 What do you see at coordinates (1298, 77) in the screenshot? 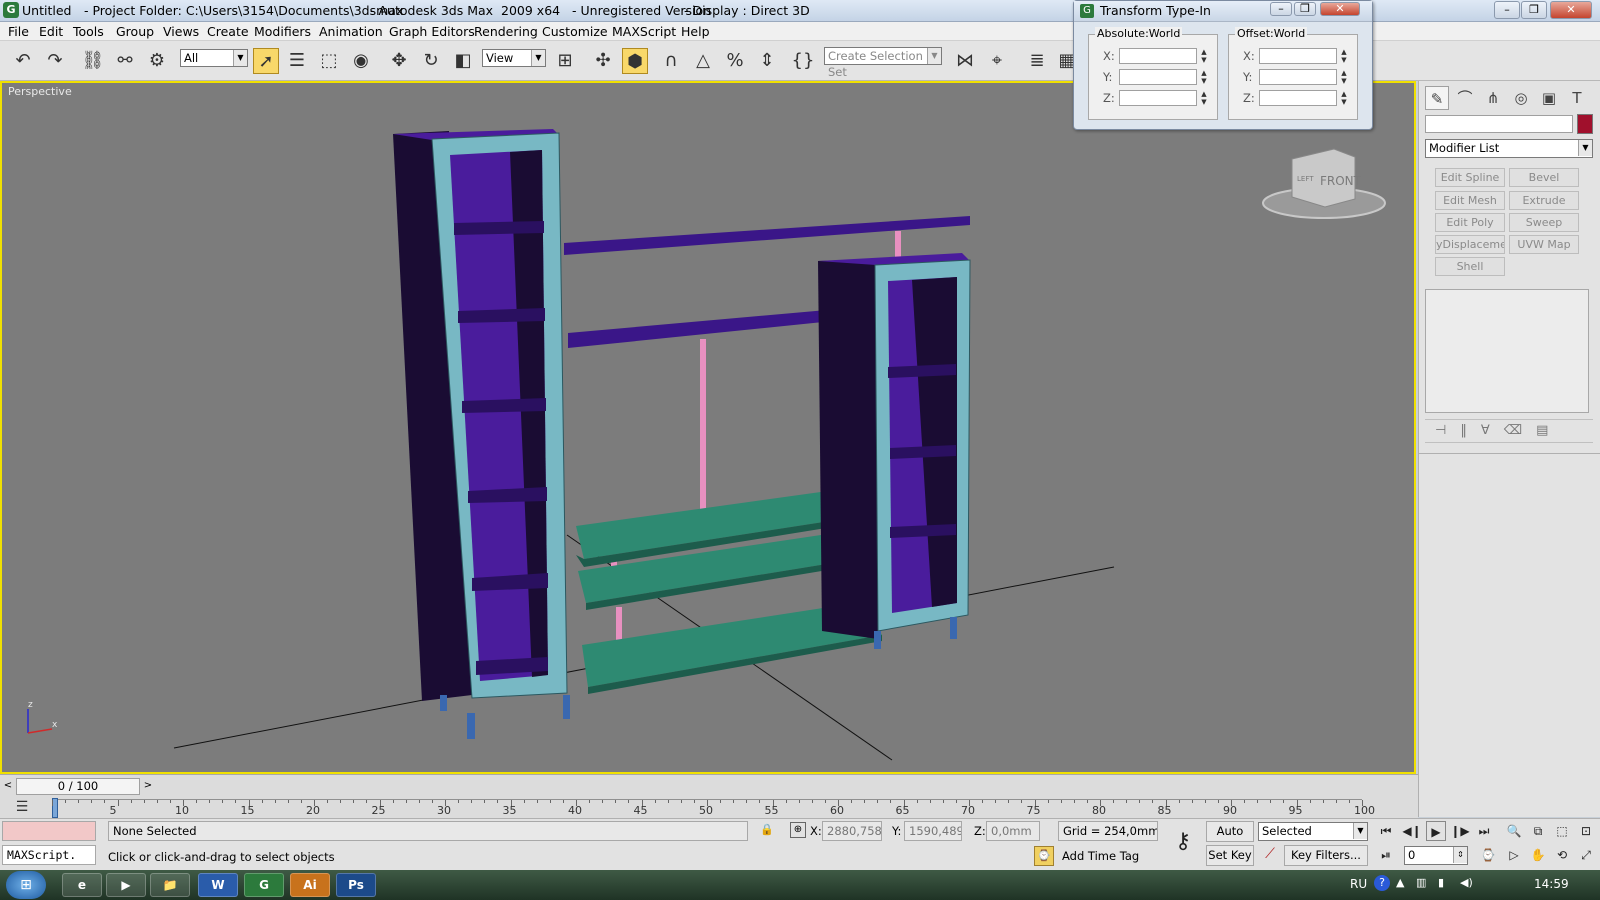
I see `offset-y-input` at bounding box center [1298, 77].